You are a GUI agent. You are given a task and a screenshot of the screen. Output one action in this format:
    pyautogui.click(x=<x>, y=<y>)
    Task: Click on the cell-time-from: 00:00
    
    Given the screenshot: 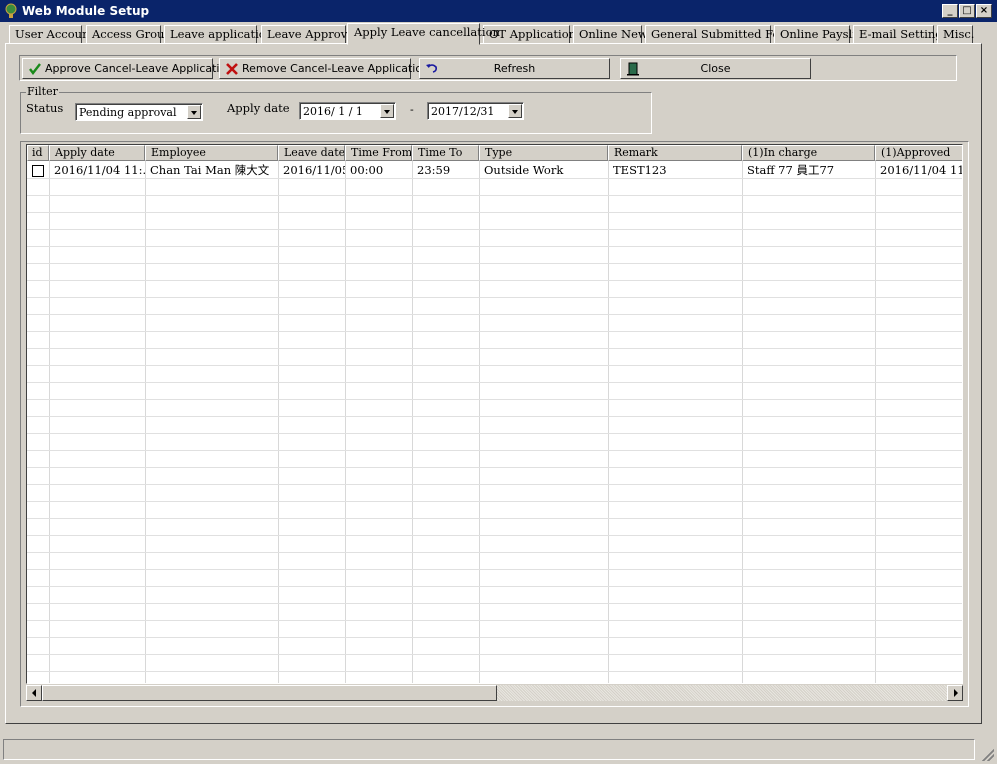 What is the action you would take?
    pyautogui.click(x=367, y=170)
    